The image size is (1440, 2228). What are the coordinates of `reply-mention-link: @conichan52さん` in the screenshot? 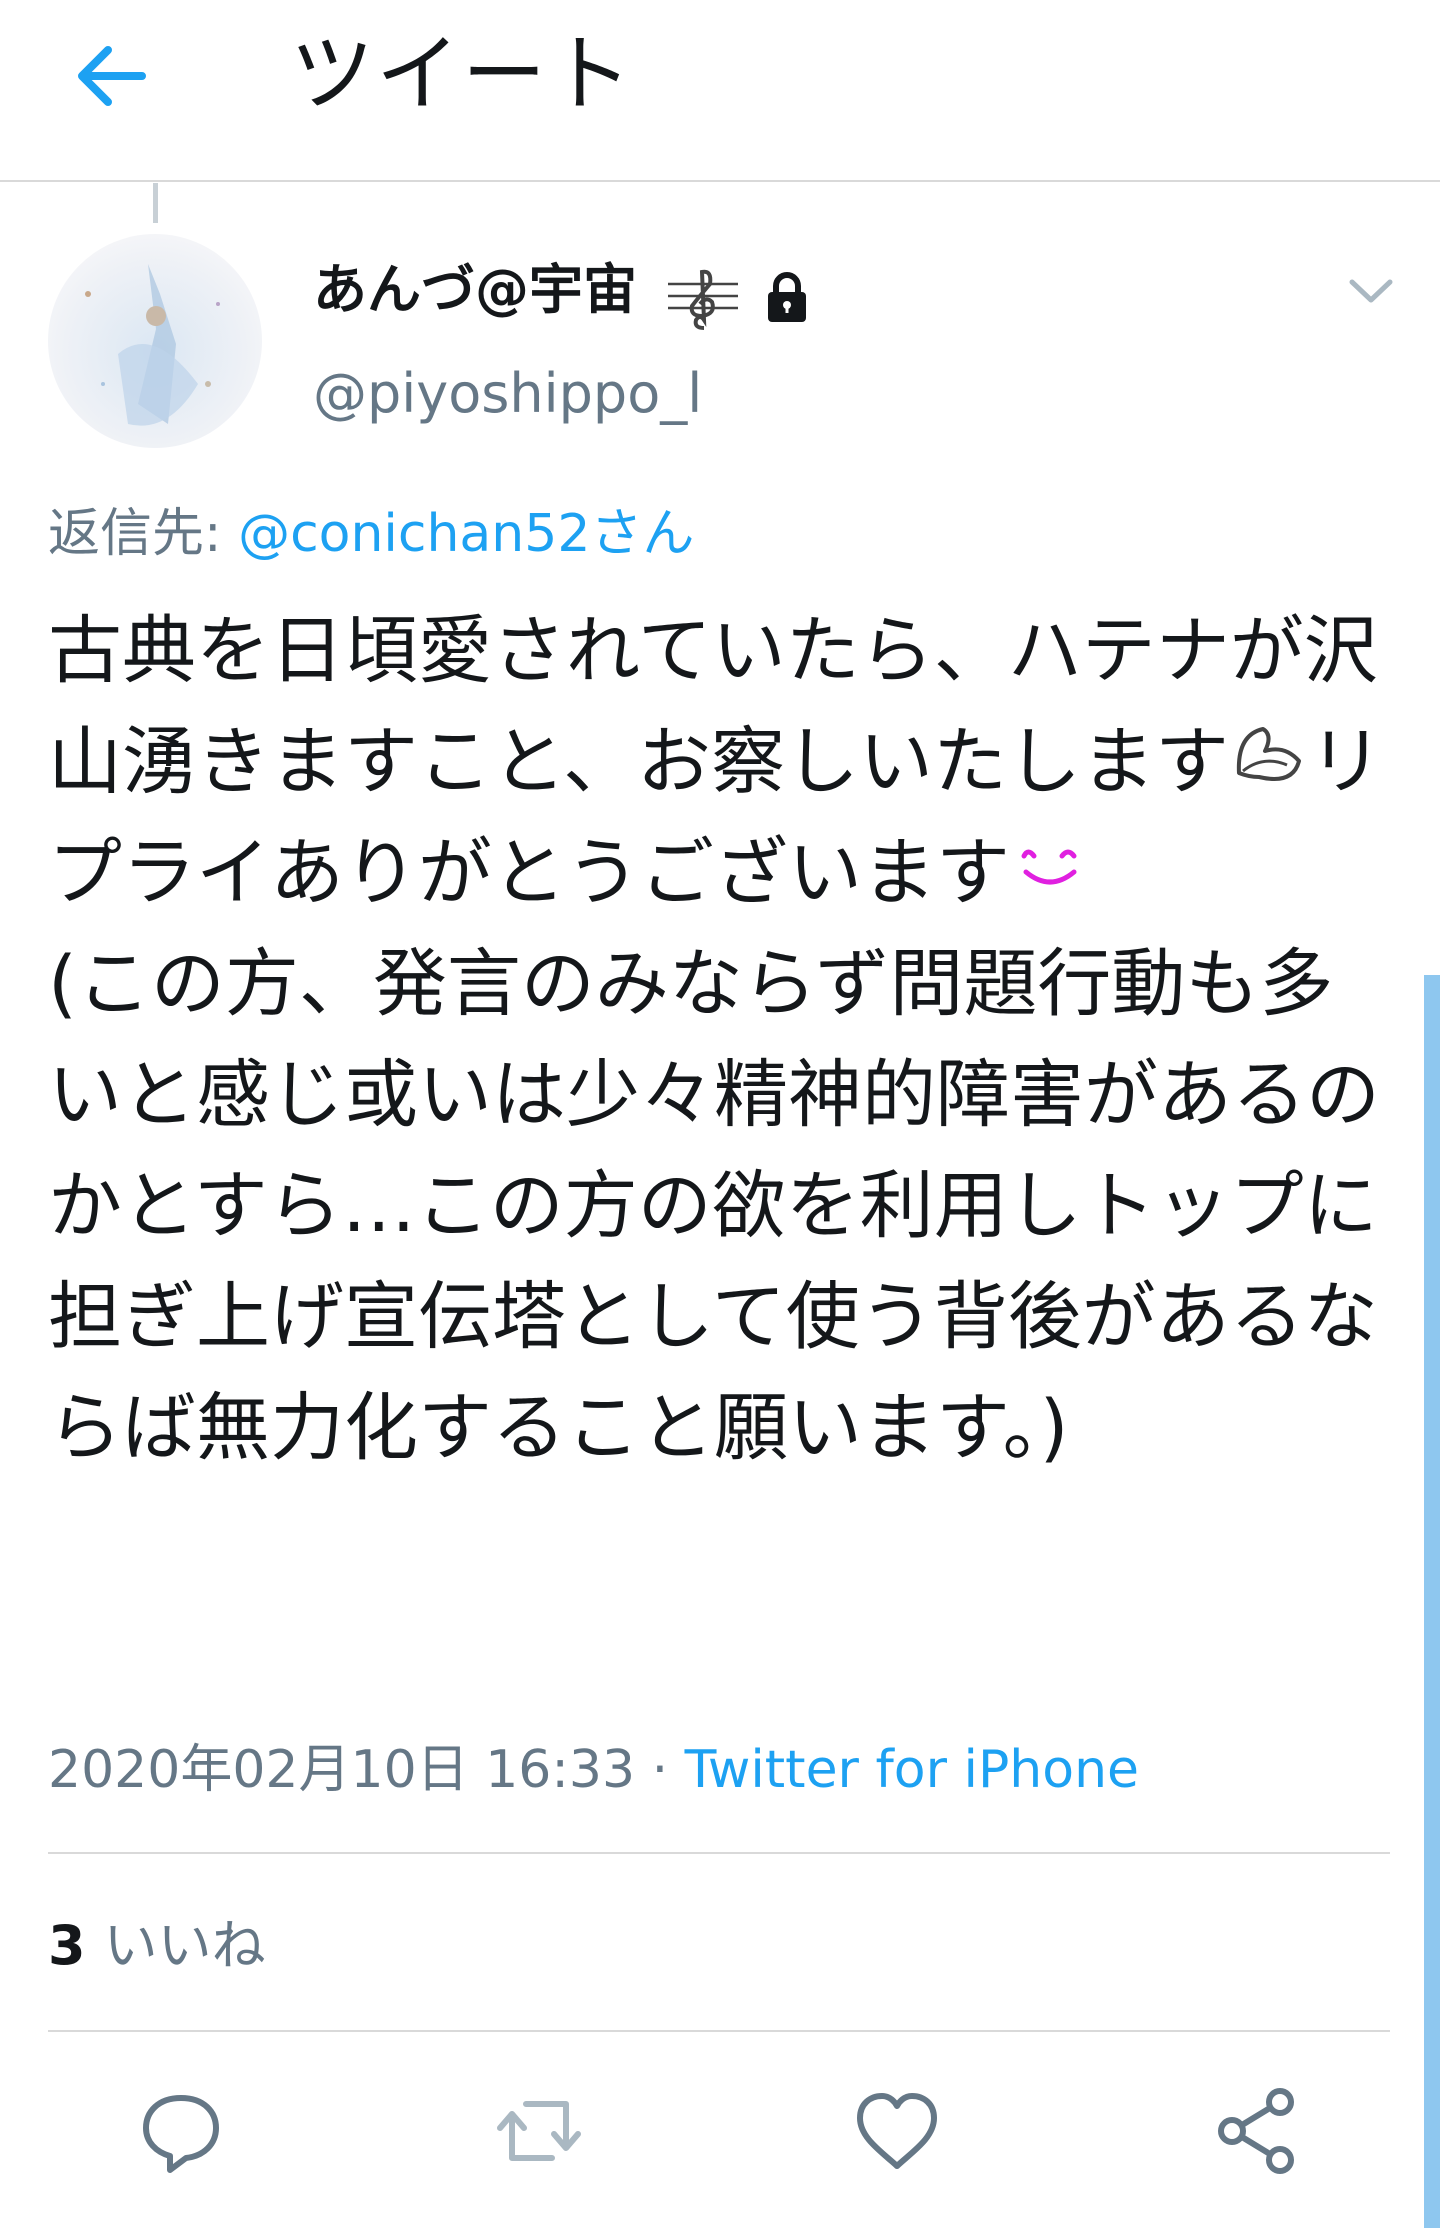 It's located at (466, 534).